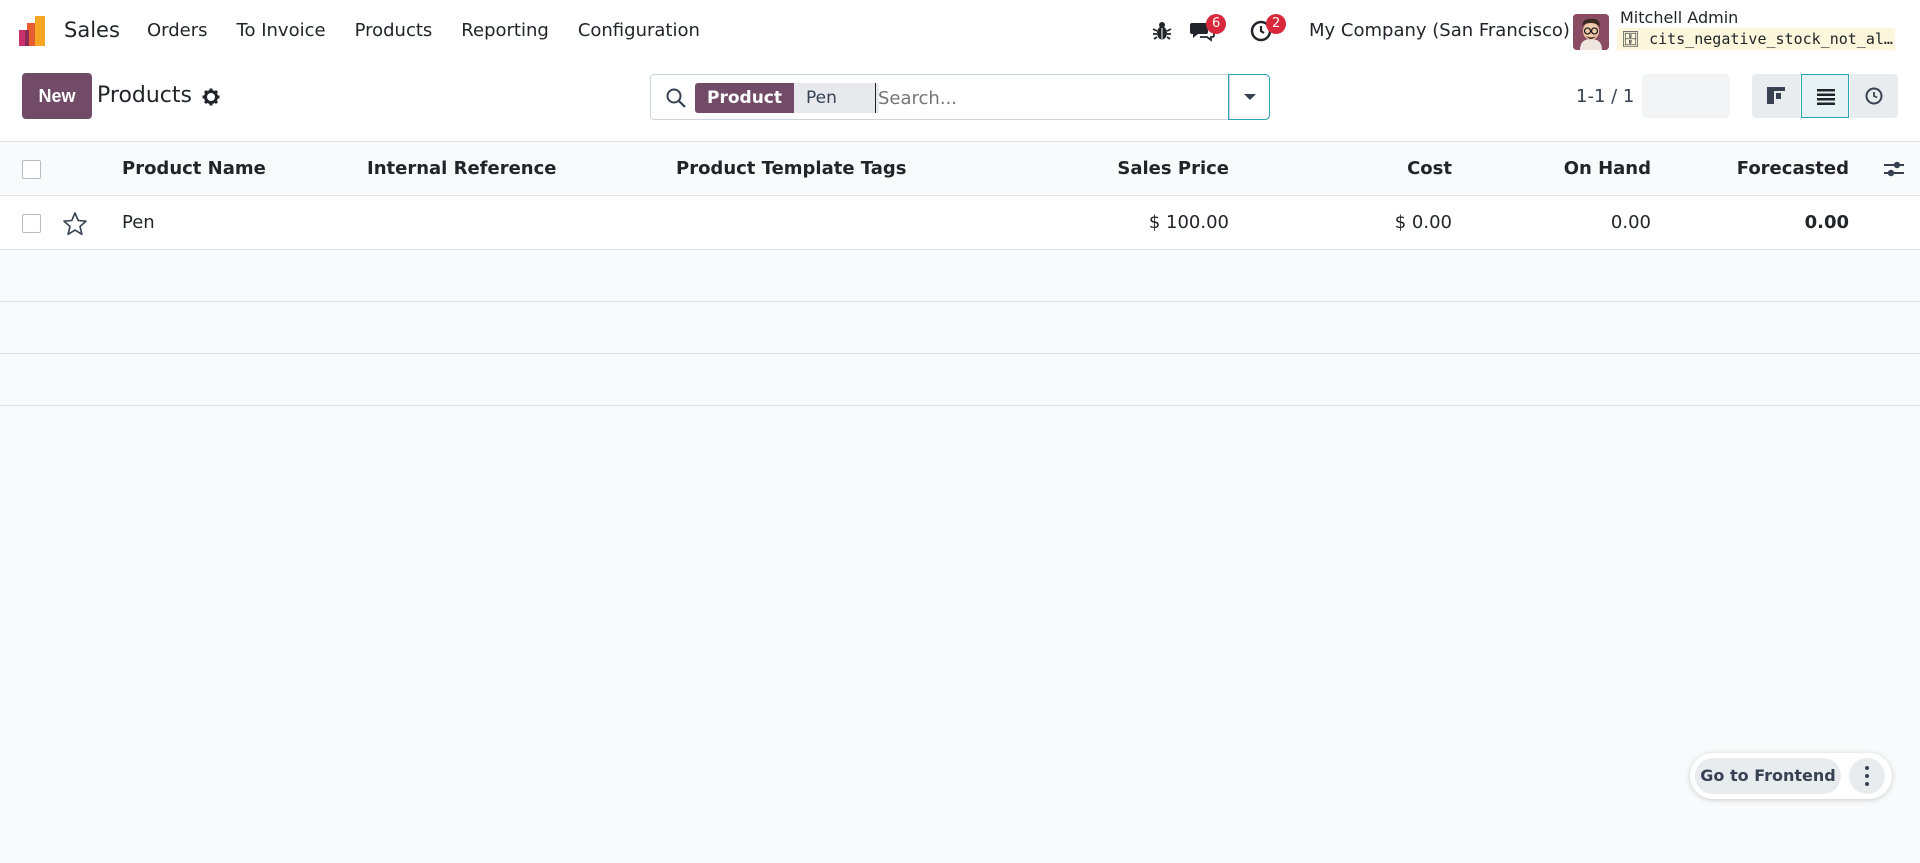 The image size is (1920, 863). I want to click on select-all-checkbox, so click(31, 169).